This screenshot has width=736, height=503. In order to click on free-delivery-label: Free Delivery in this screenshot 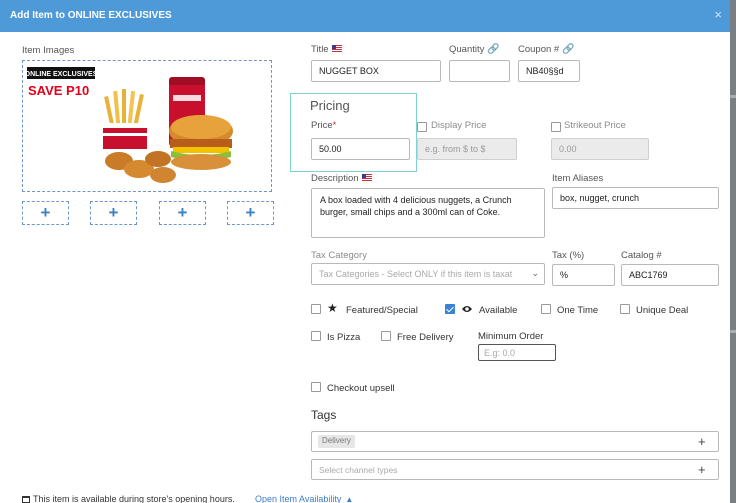, I will do `click(425, 337)`.